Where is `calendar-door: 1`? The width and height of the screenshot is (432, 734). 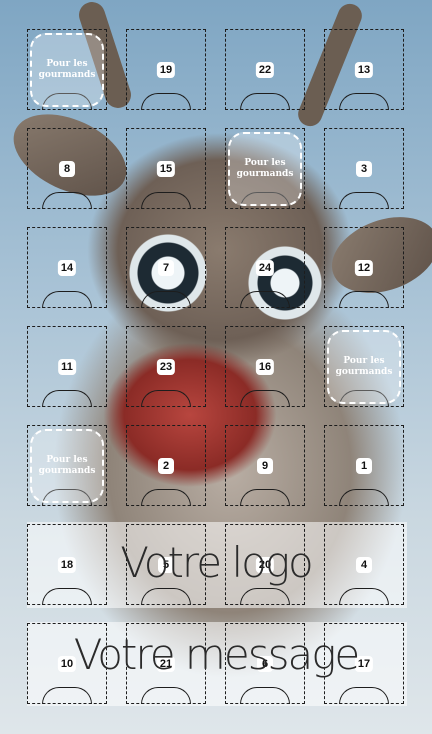 calendar-door: 1 is located at coordinates (364, 465).